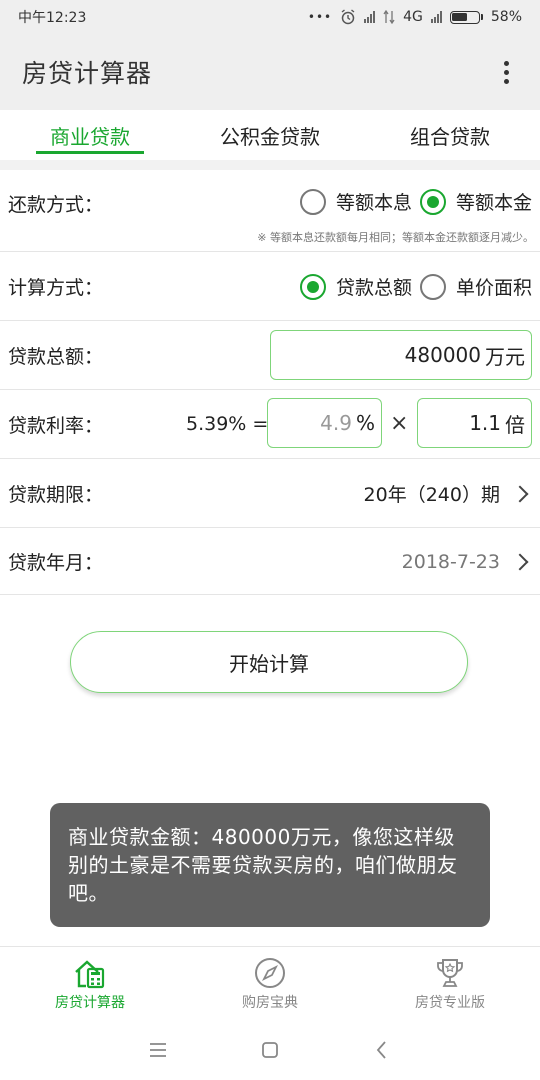 The width and height of the screenshot is (540, 1080). What do you see at coordinates (493, 203) in the screenshot?
I see `radio-label: 等额本金` at bounding box center [493, 203].